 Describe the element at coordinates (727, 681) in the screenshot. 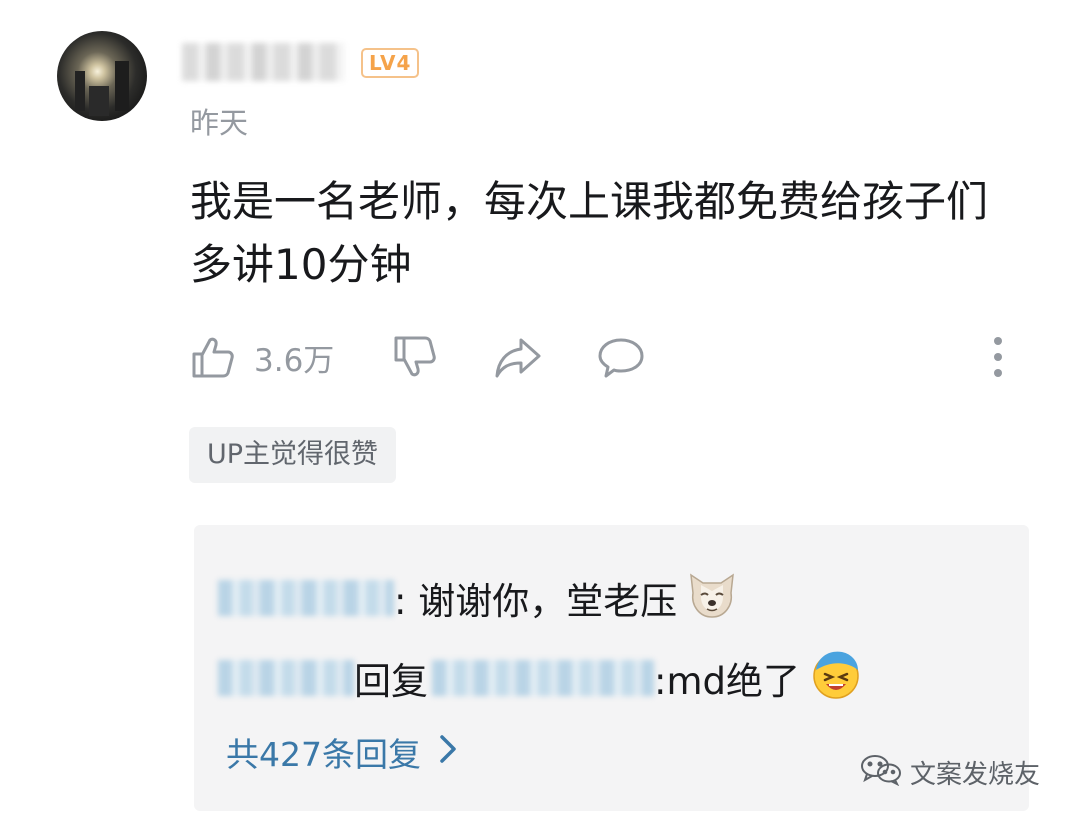

I see `reply-text: :md绝了` at that location.